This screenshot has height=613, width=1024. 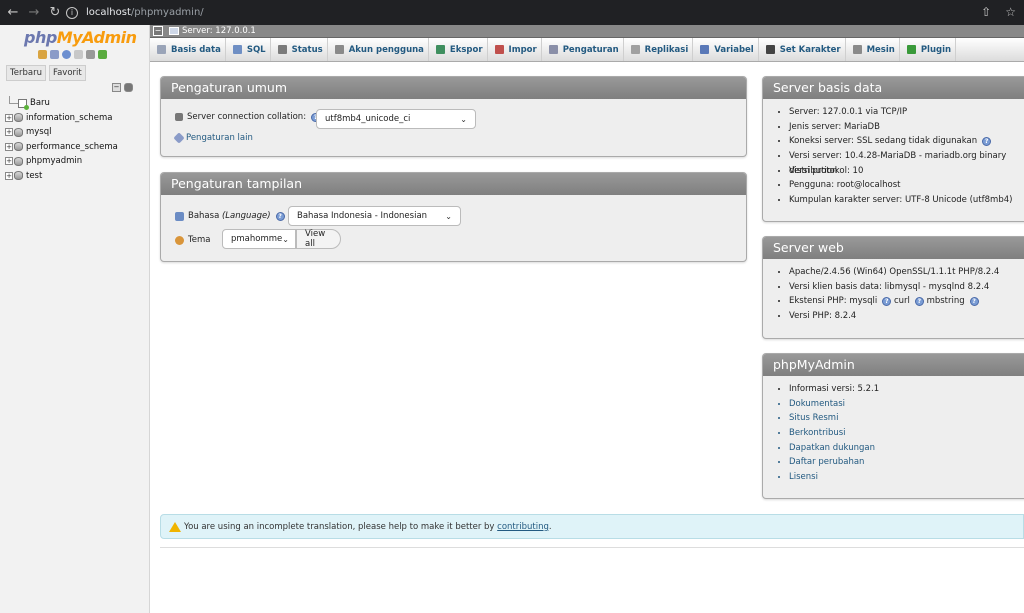 I want to click on tree-item-performance-schema: + performance_schema, so click(x=75, y=147).